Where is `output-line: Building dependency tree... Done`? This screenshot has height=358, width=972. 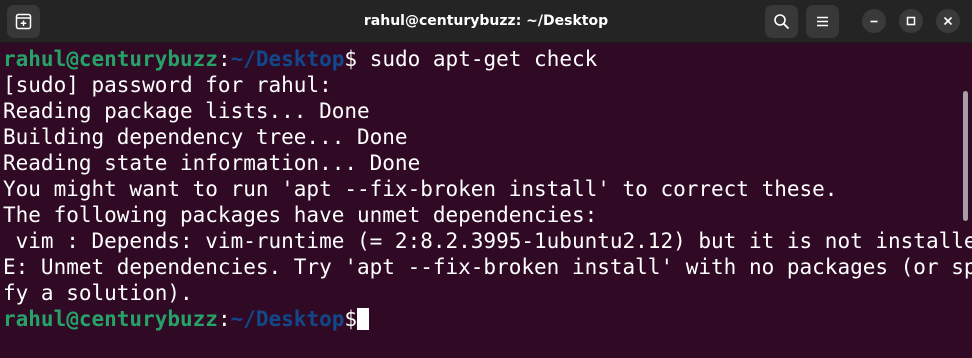 output-line: Building dependency tree... Done is located at coordinates (205, 137).